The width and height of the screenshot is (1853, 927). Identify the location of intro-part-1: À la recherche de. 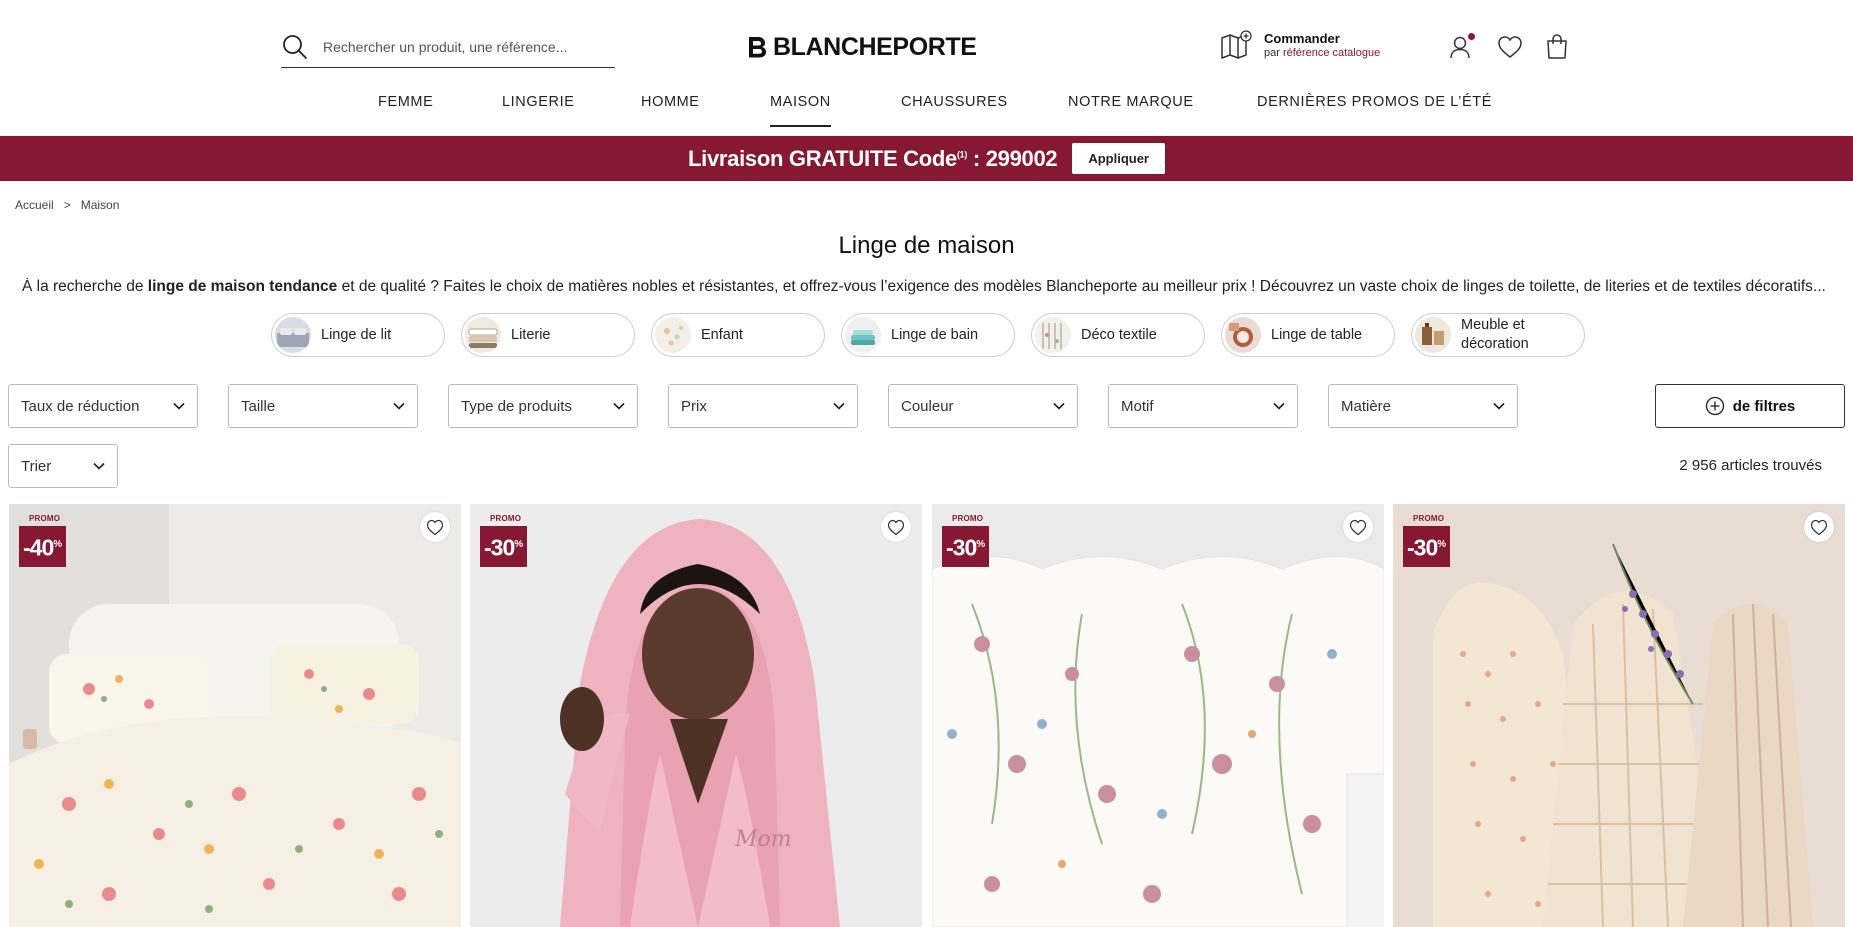
(85, 286).